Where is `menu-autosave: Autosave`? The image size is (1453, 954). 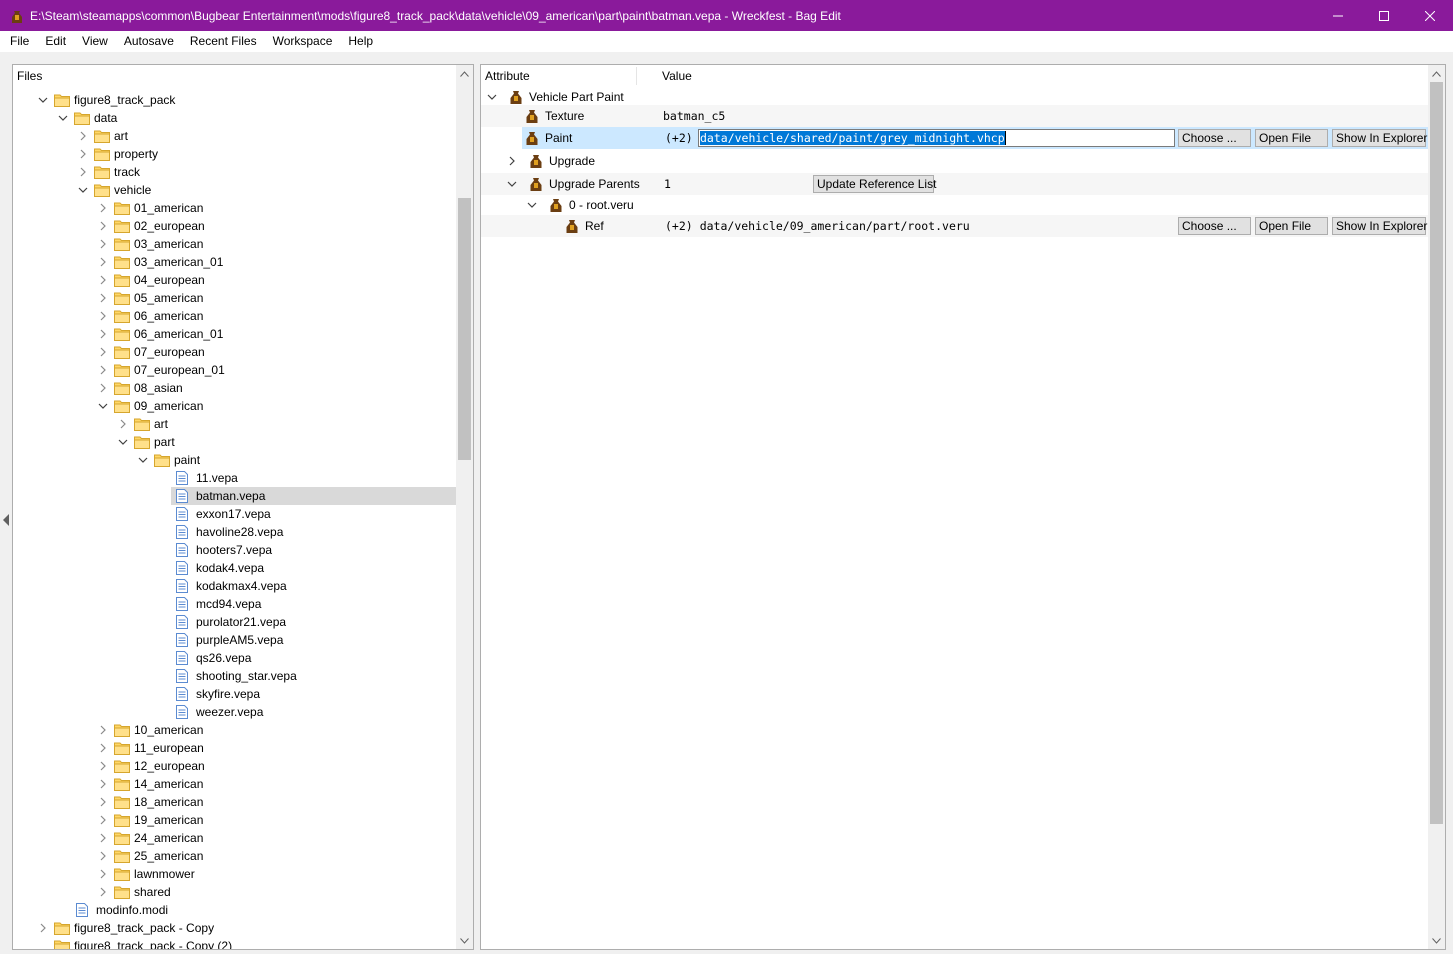 menu-autosave: Autosave is located at coordinates (149, 41).